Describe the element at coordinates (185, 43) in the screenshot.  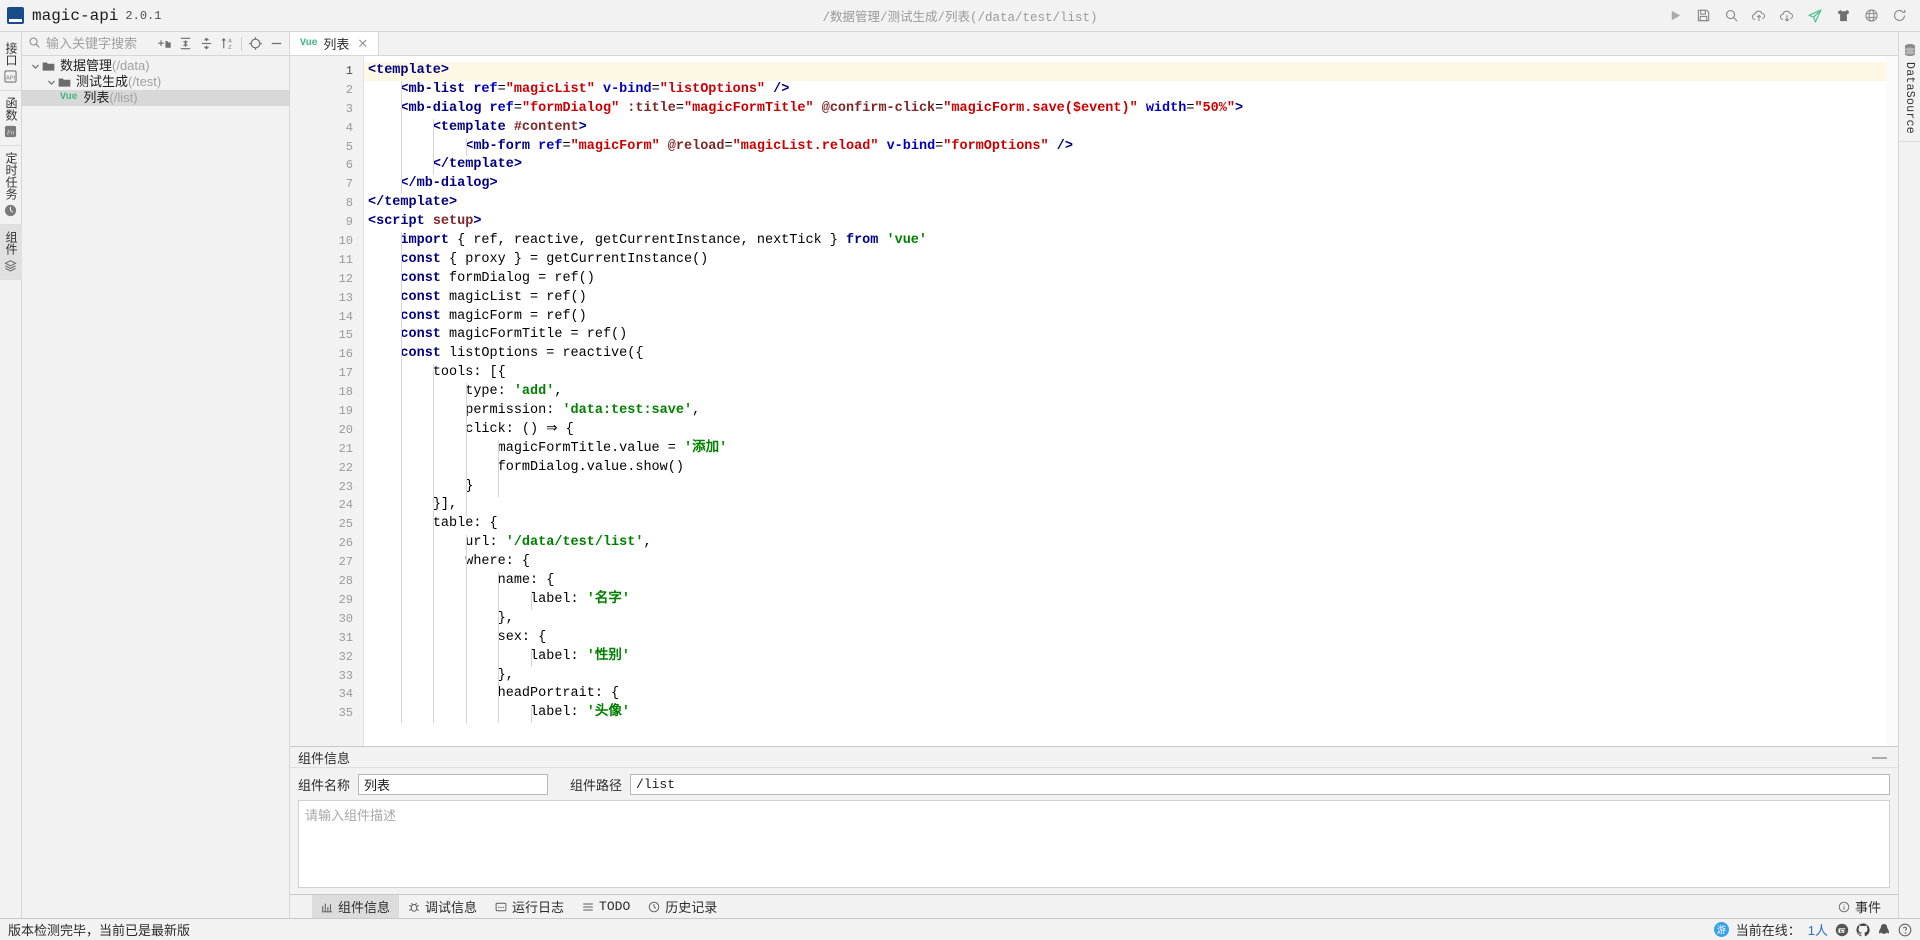
I see `collapse-all-icon` at that location.